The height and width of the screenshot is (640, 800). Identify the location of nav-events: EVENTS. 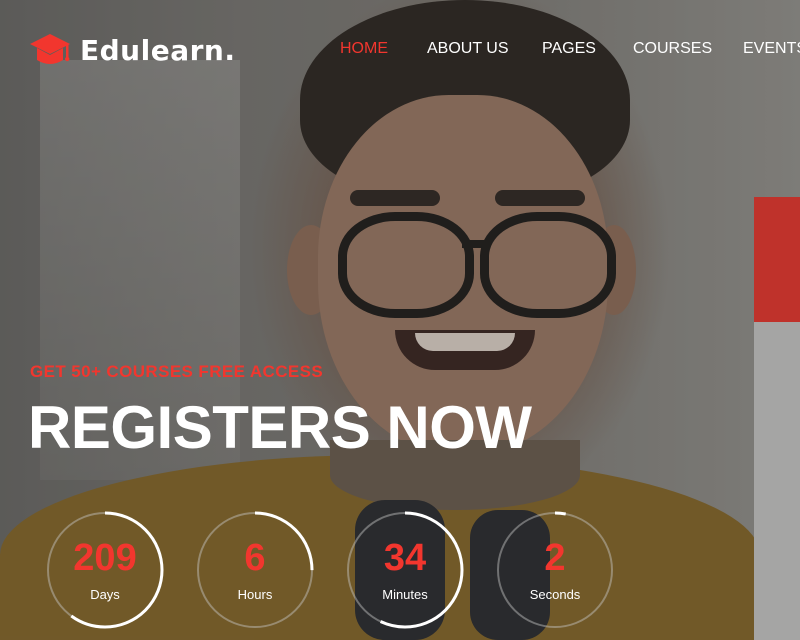
(771, 49).